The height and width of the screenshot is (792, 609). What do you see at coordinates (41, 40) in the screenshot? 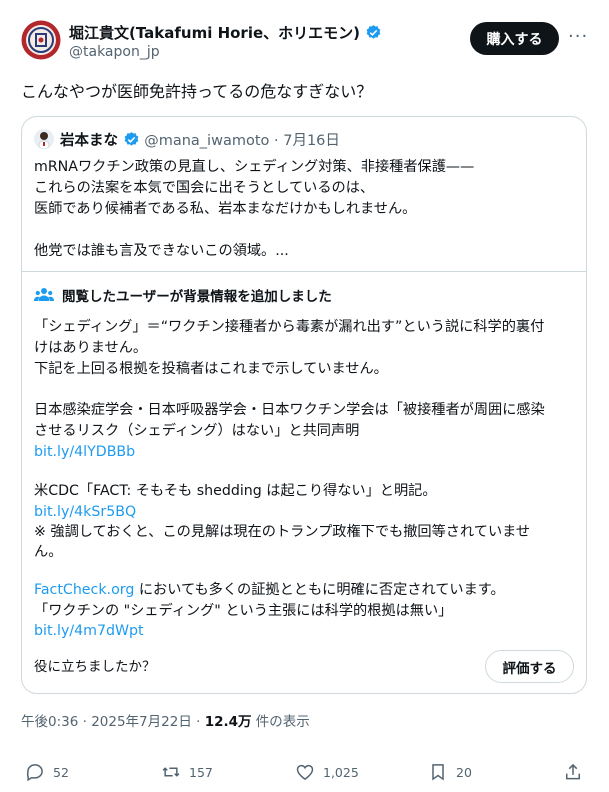
I see `author-avatar` at bounding box center [41, 40].